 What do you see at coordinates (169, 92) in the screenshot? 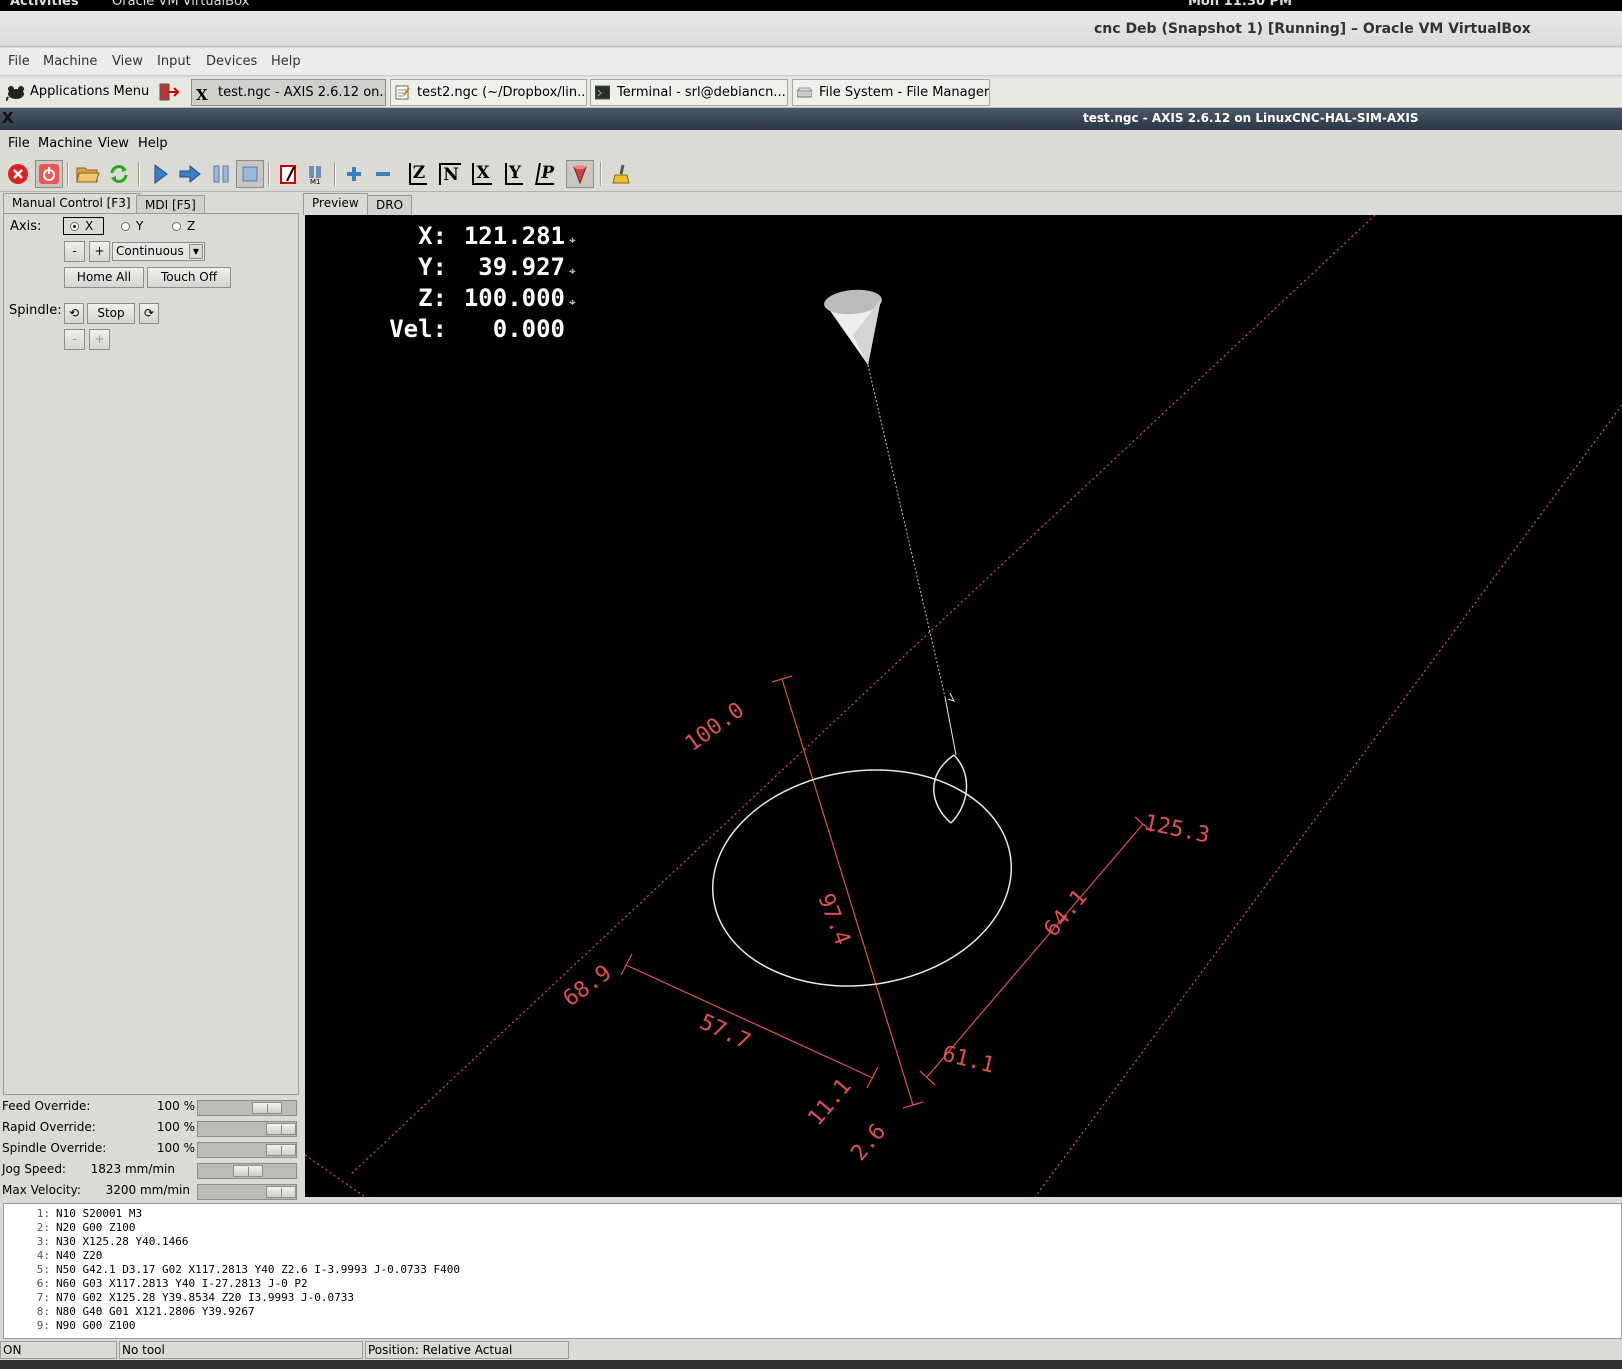
I see `logout-icon` at bounding box center [169, 92].